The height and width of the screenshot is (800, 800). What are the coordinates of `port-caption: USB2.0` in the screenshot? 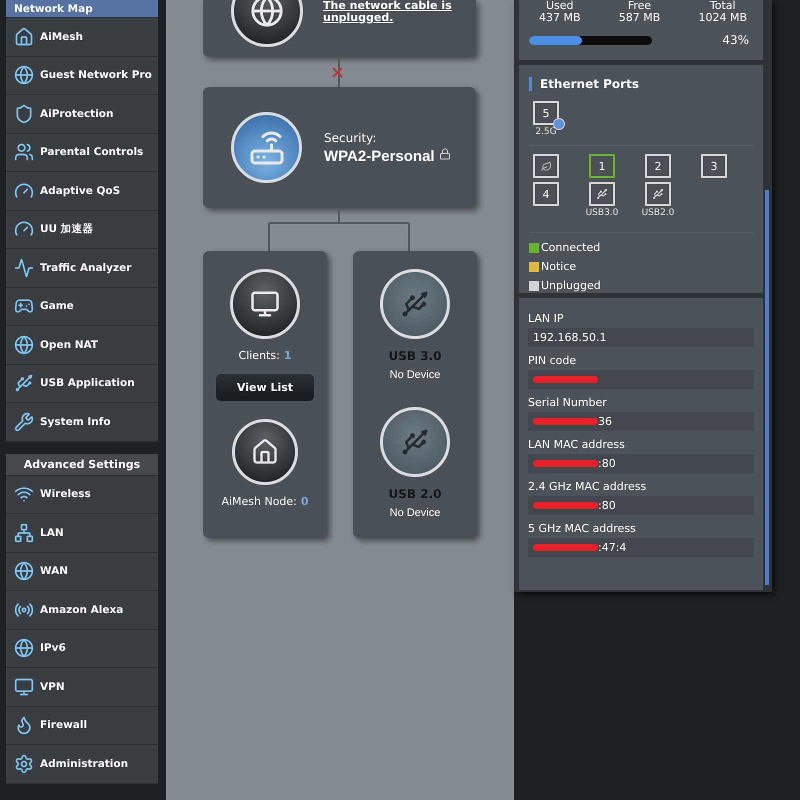 It's located at (658, 213).